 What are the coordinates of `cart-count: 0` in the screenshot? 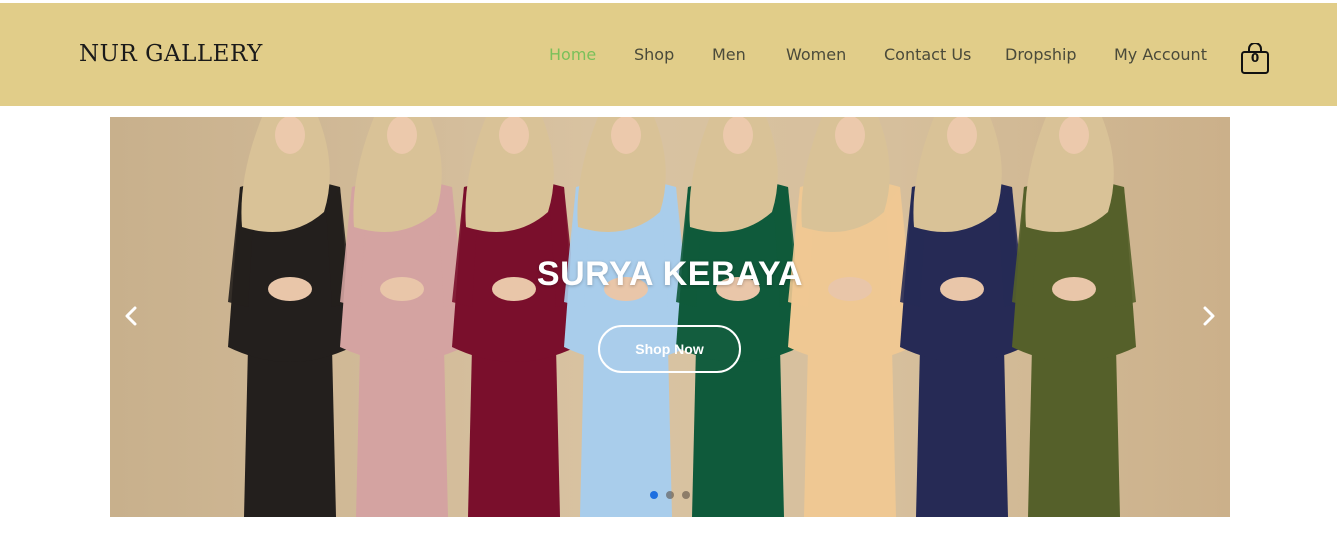 It's located at (1255, 58).